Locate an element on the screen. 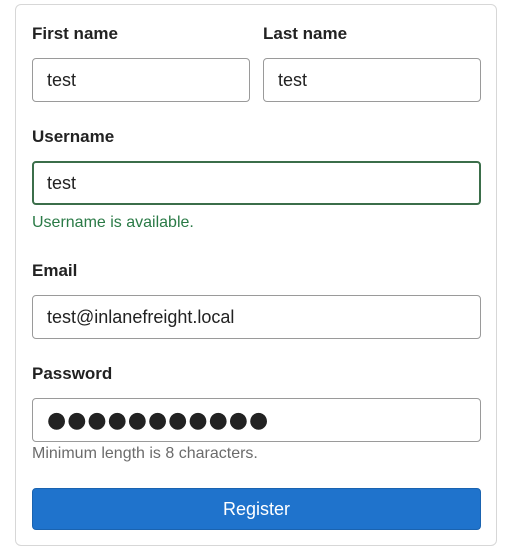 The width and height of the screenshot is (507, 555). first-name-label: First name is located at coordinates (75, 33).